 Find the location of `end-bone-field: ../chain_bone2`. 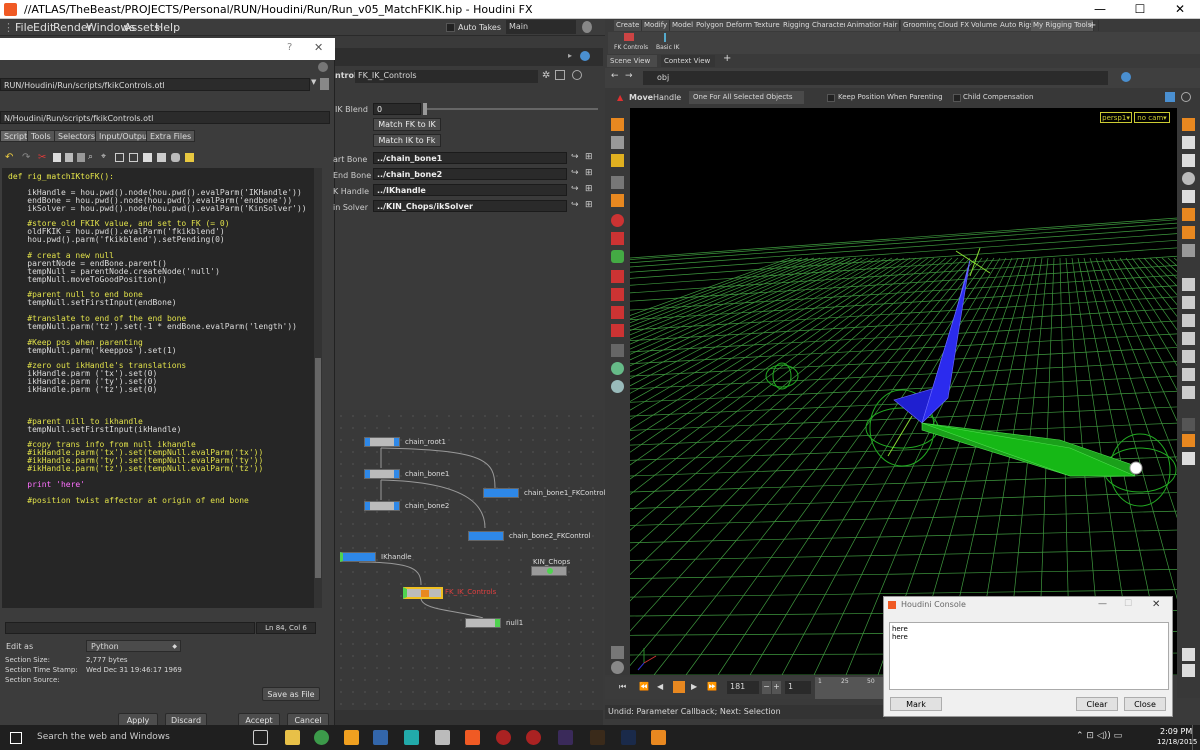

end-bone-field: ../chain_bone2 is located at coordinates (470, 174).